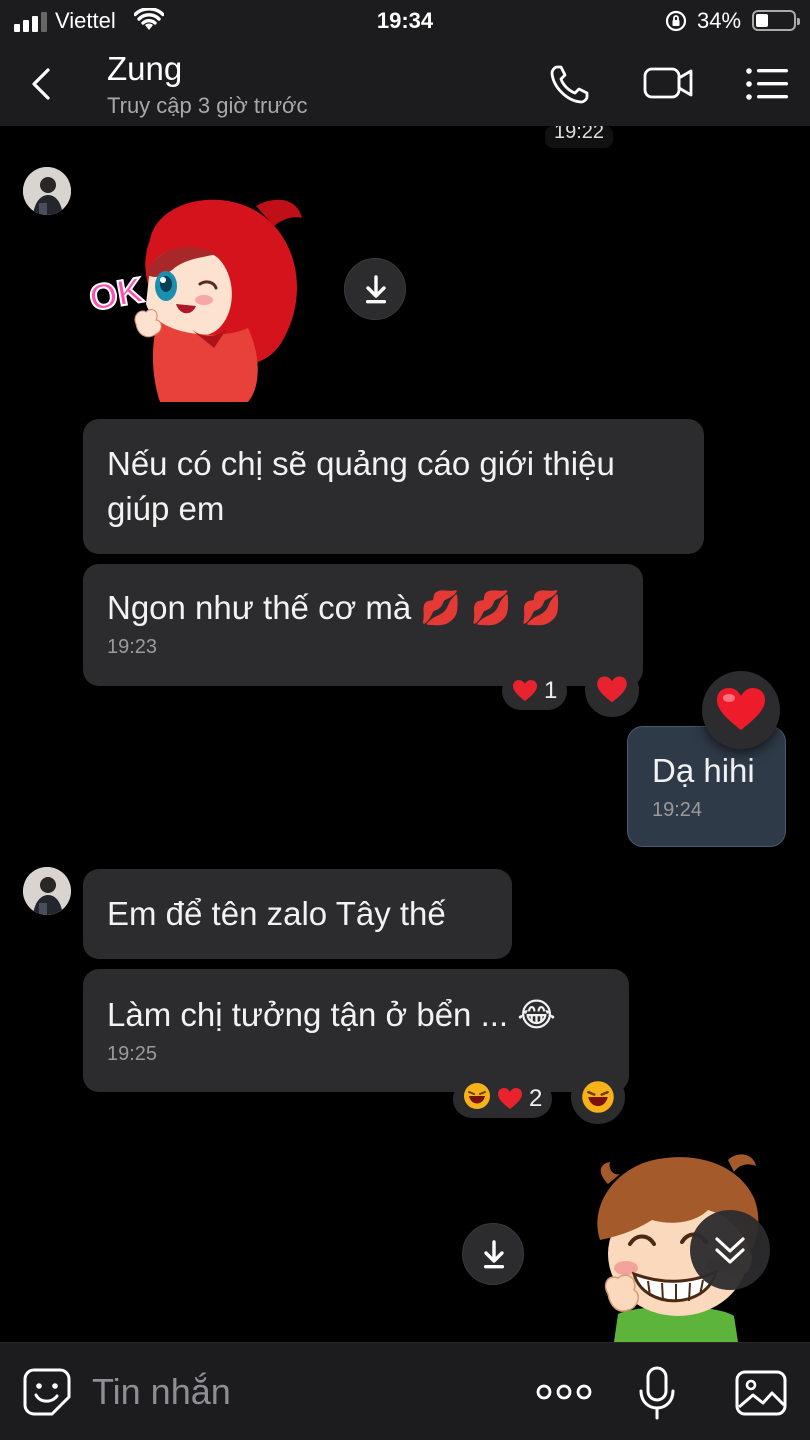  What do you see at coordinates (405, 84) in the screenshot?
I see `chat-header: Zung Truy cập 3 giờ trước` at bounding box center [405, 84].